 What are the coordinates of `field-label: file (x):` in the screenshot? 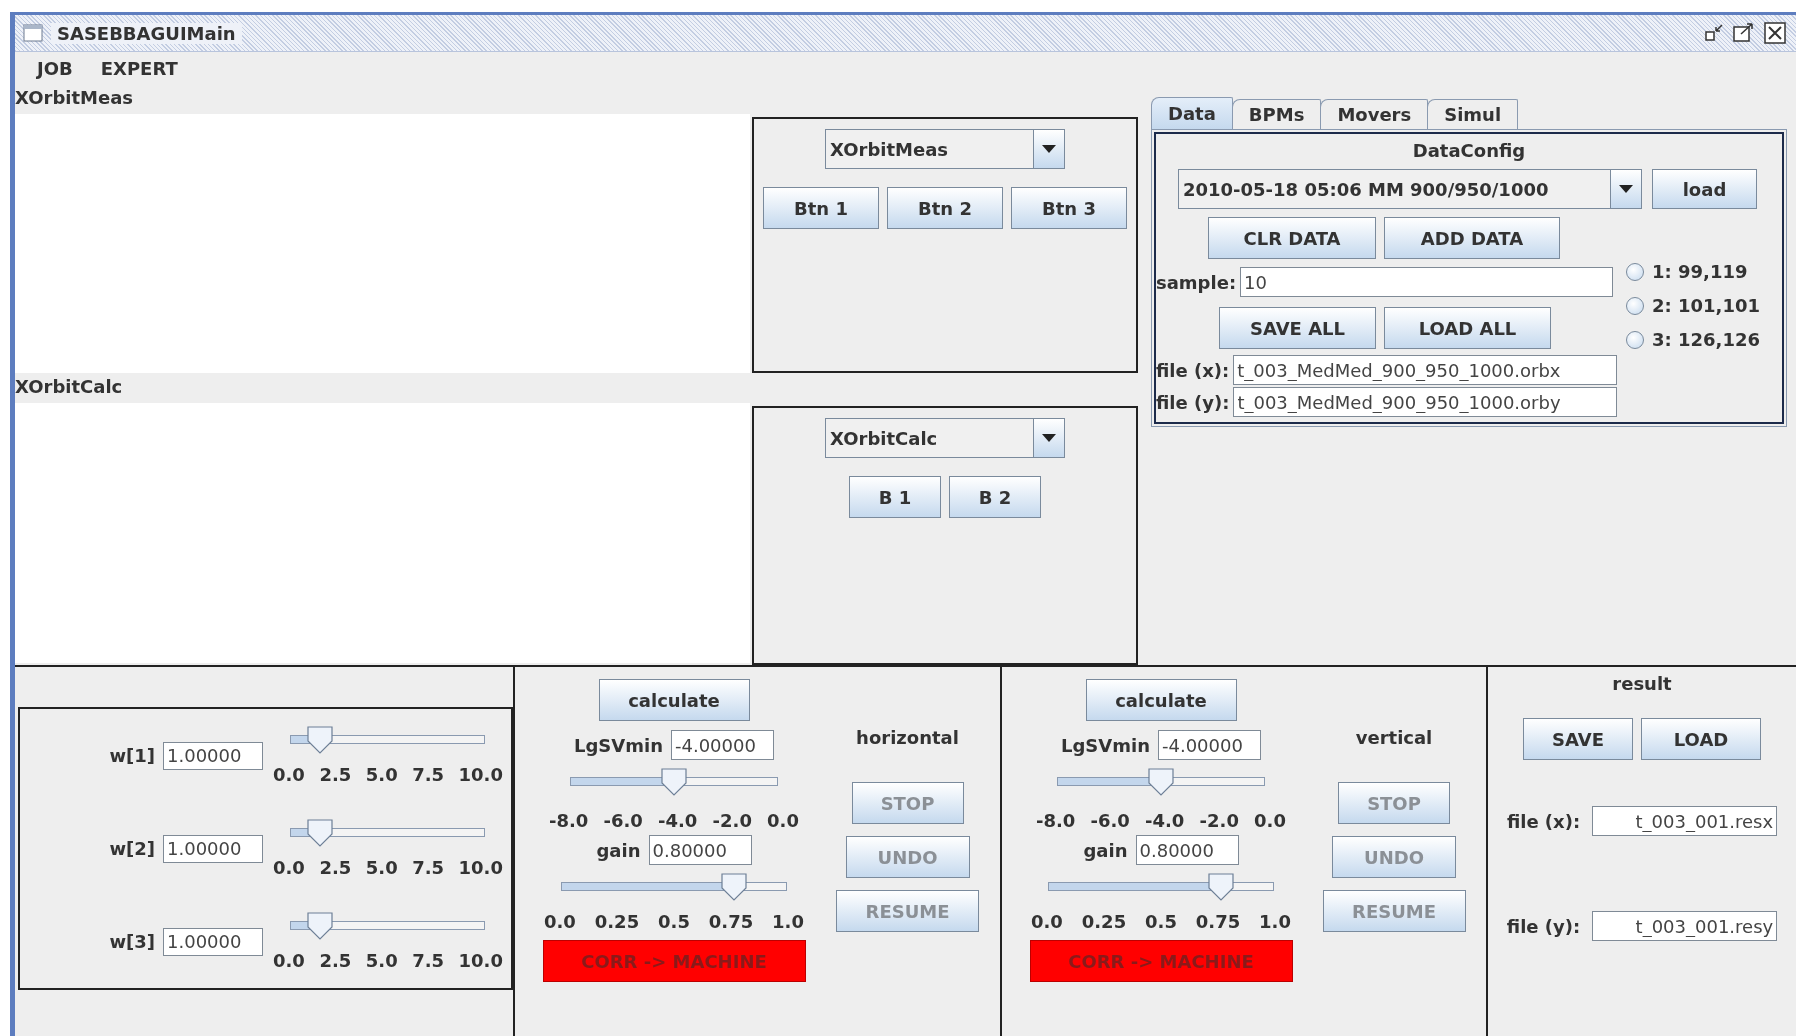 It's located at (1193, 370).